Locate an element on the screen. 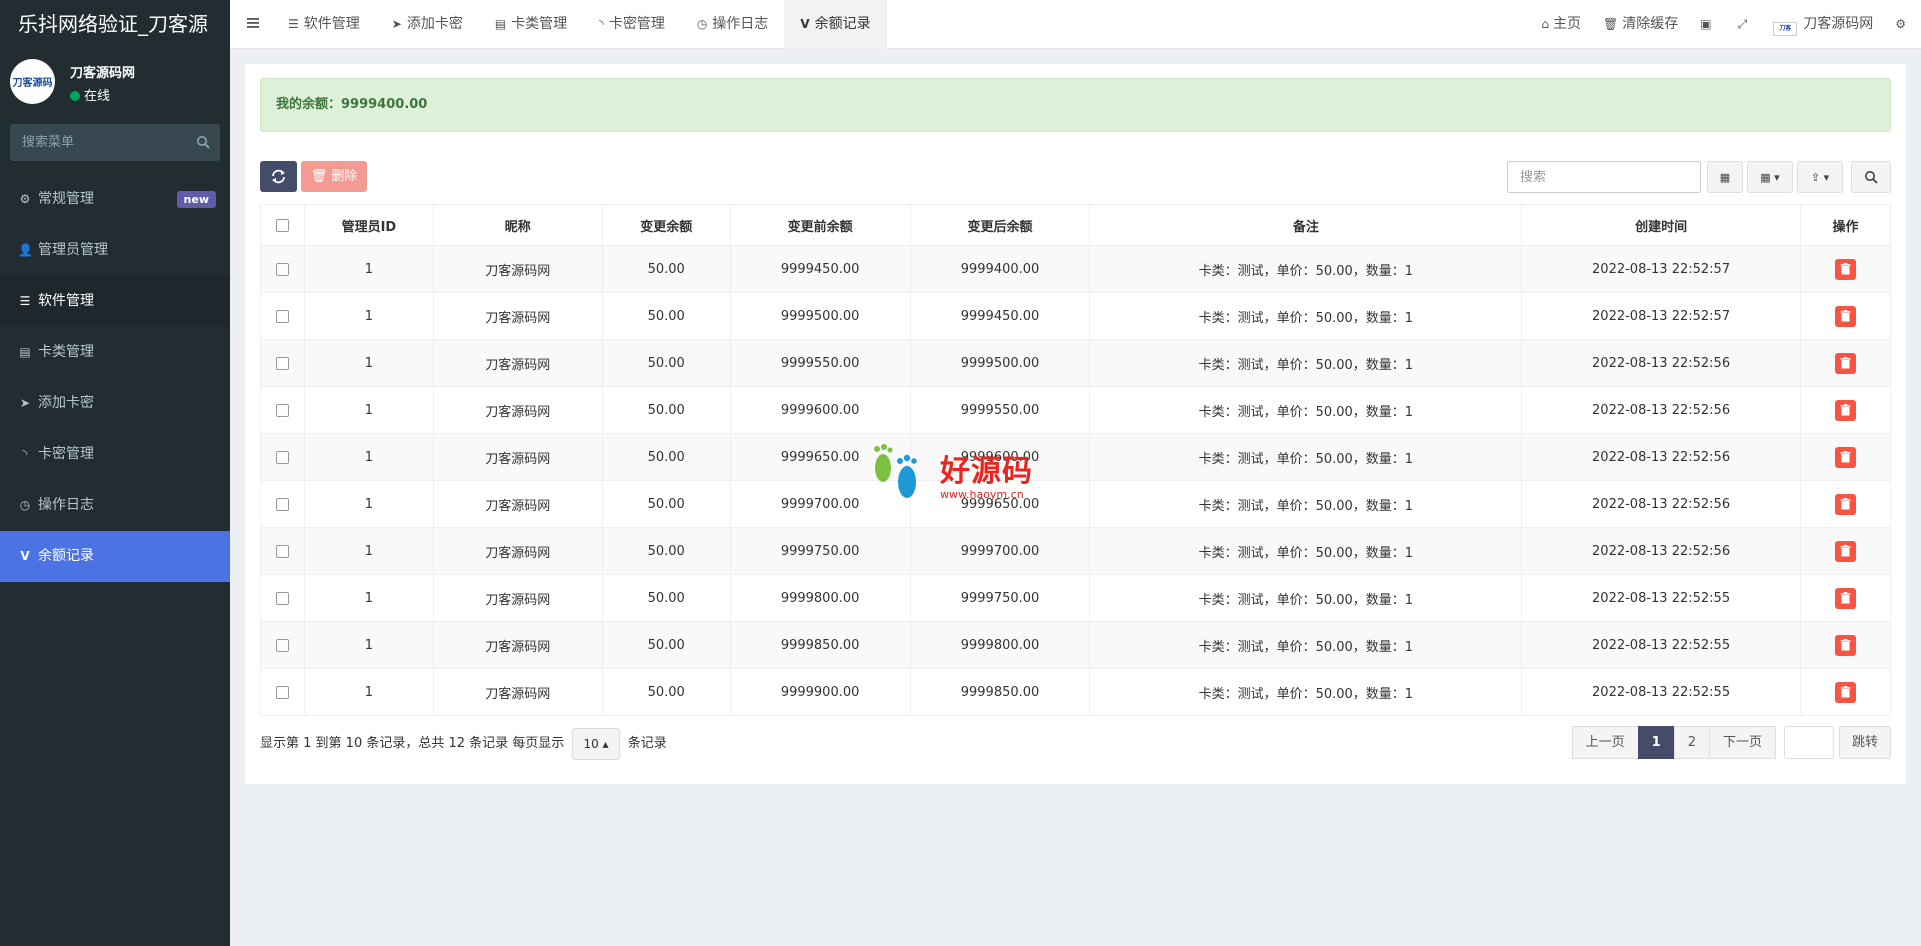 The width and height of the screenshot is (1921, 946). sidebar-item-card-manage: ◝ 卡密管理 is located at coordinates (115, 454).